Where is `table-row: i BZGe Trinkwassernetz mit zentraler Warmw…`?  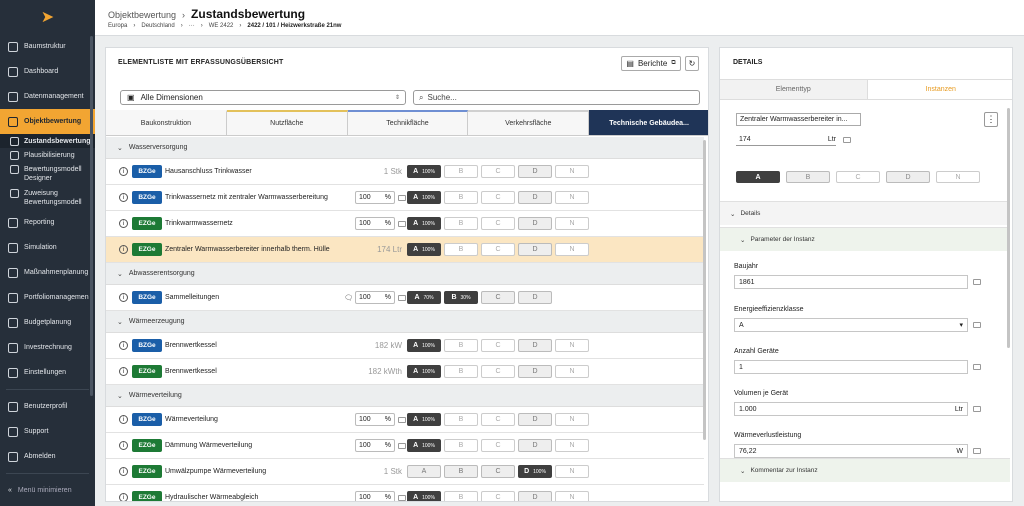 table-row: i BZGe Trinkwassernetz mit zentraler Warmw… is located at coordinates (405, 198).